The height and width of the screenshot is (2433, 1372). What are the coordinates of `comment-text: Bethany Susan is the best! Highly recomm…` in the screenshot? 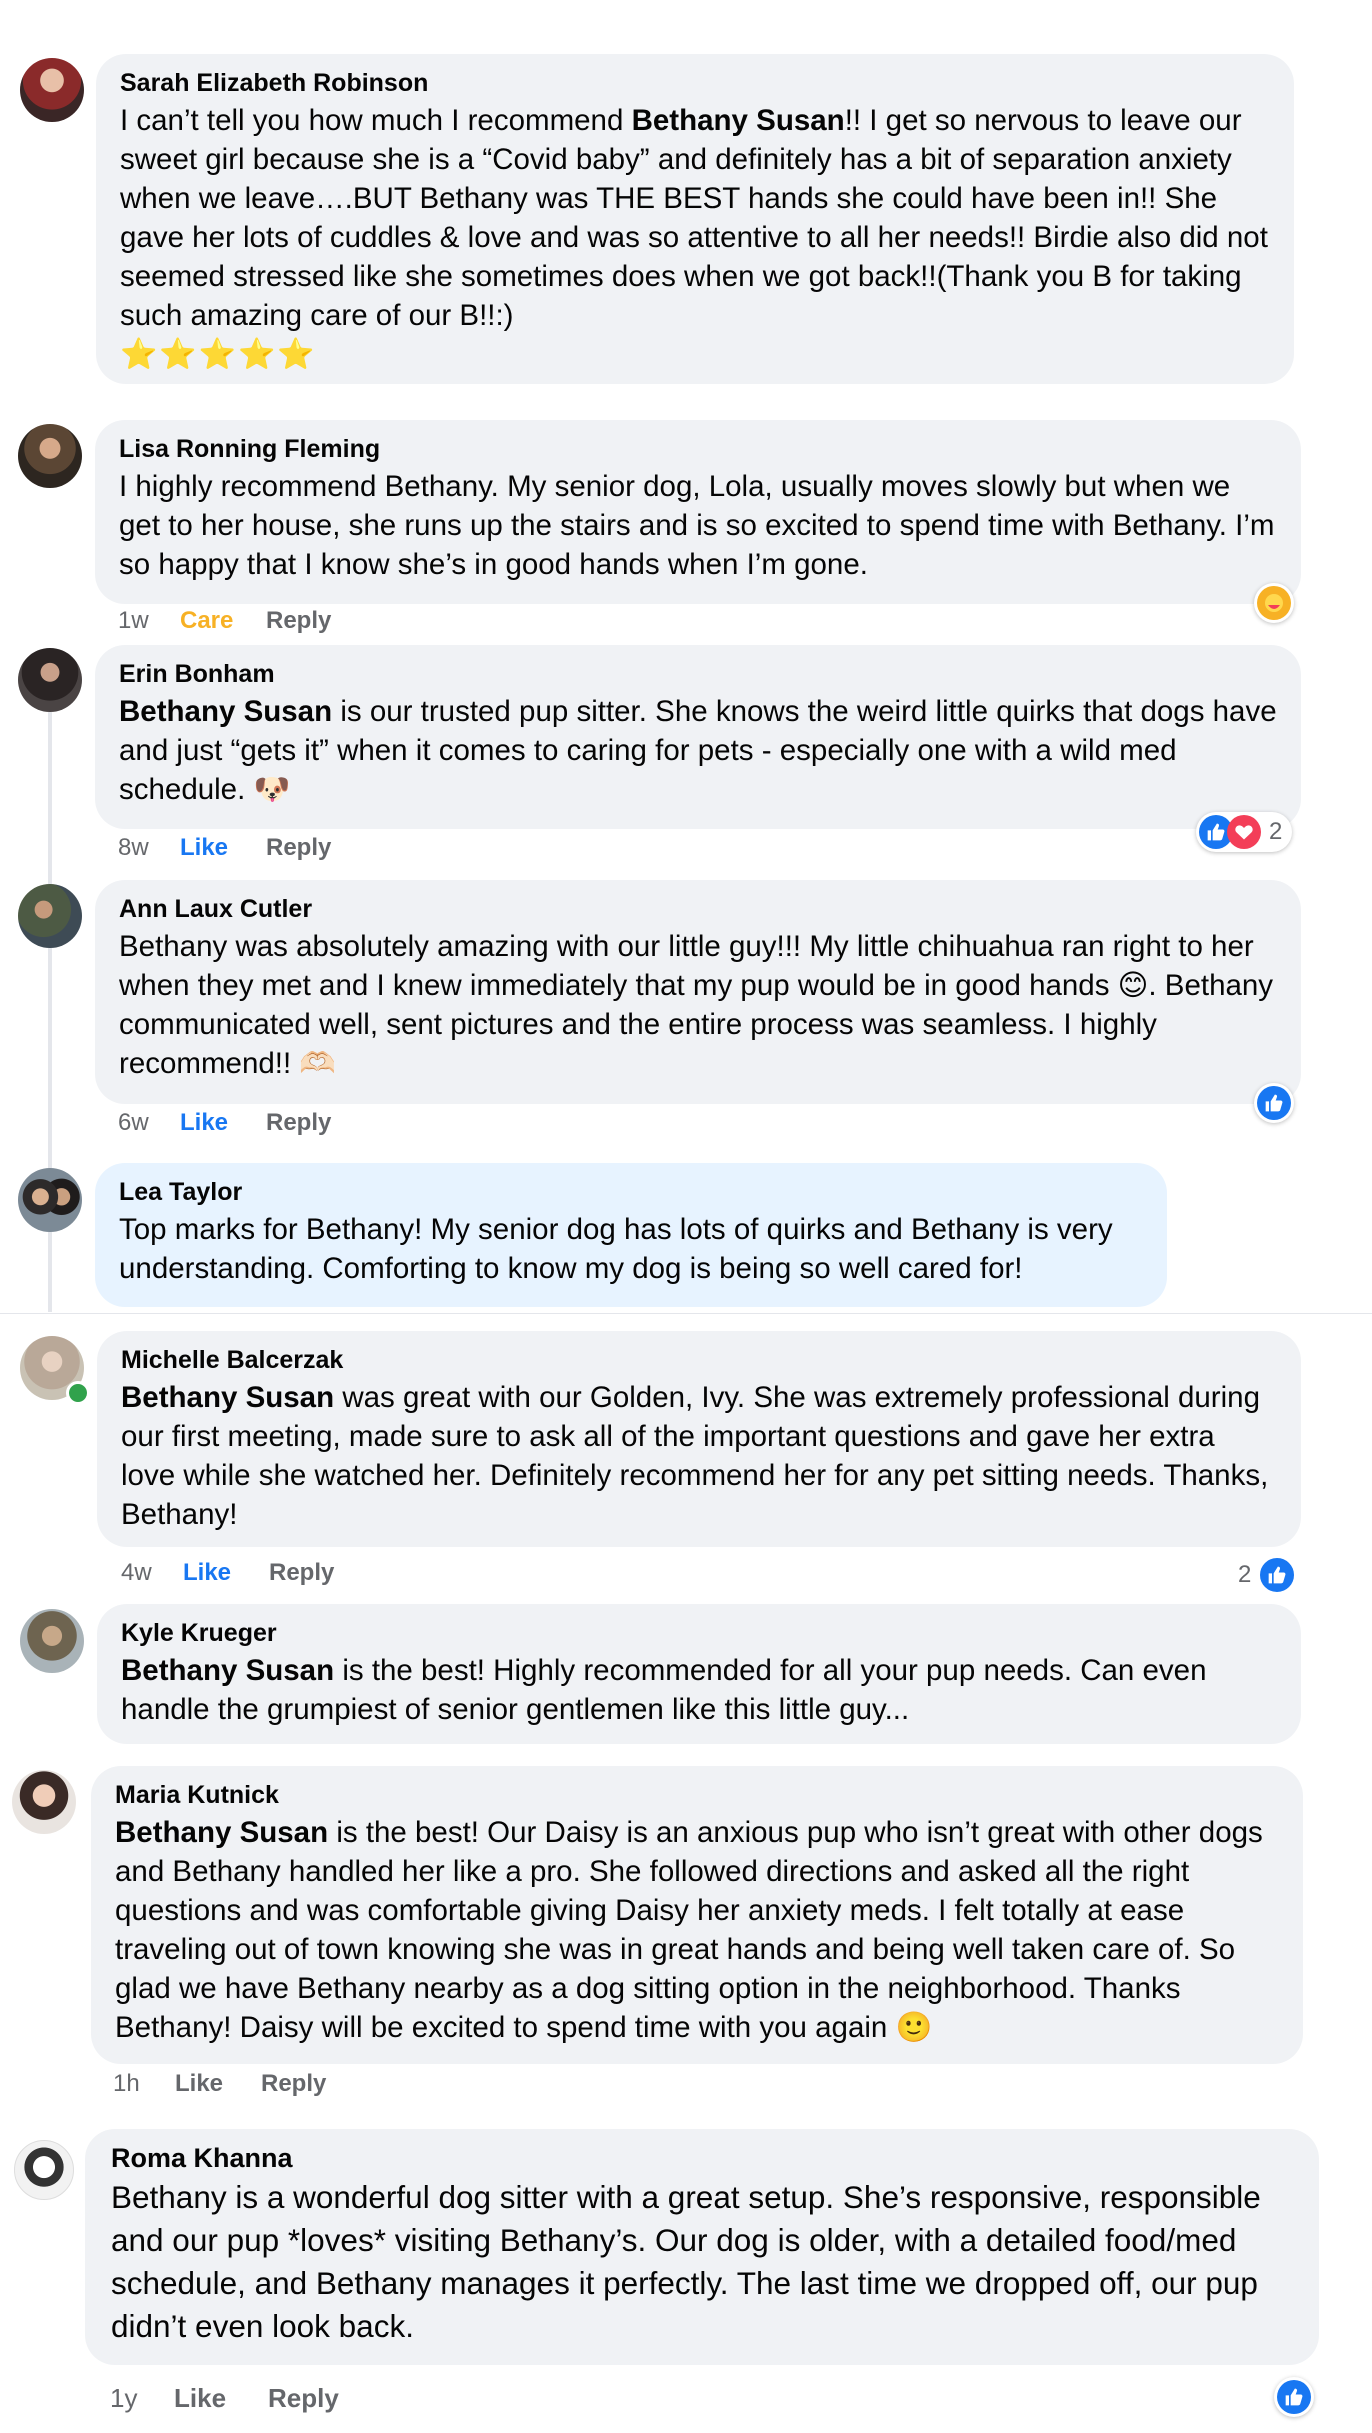 It's located at (664, 1690).